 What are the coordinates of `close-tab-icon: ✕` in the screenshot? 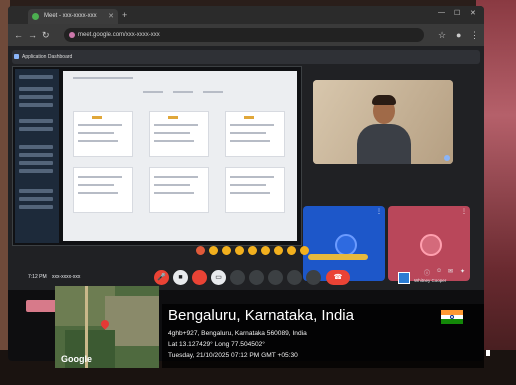 It's located at (111, 16).